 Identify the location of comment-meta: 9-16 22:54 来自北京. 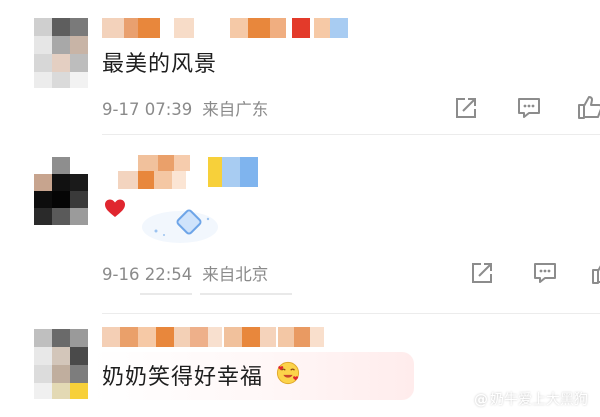
(190, 273).